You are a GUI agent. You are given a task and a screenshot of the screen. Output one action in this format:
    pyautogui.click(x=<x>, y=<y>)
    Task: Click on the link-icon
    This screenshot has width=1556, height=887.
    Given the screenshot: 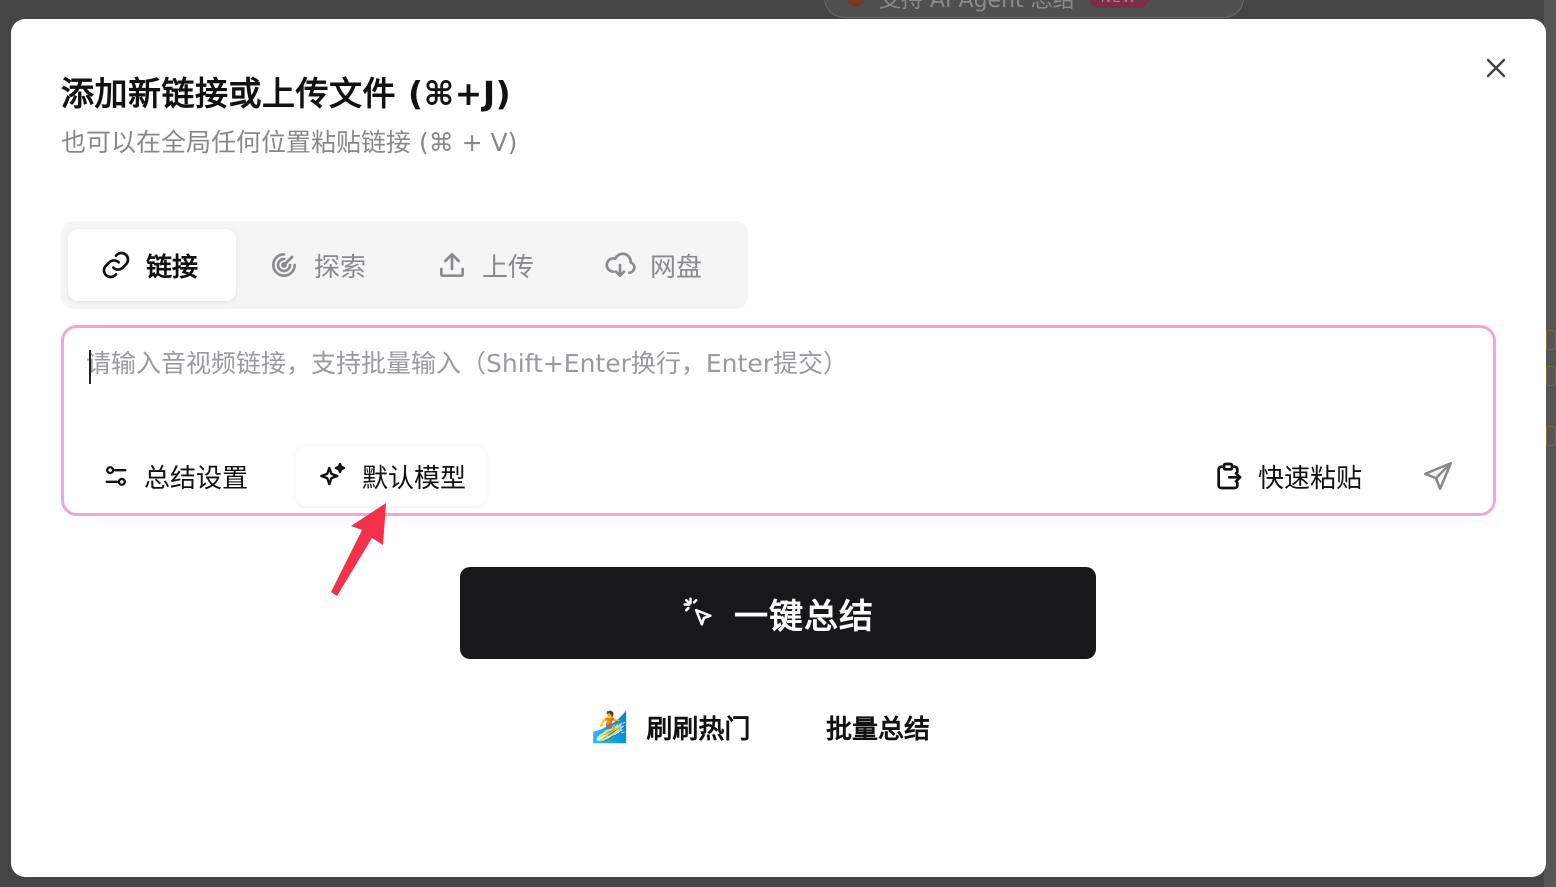 What is the action you would take?
    pyautogui.click(x=116, y=265)
    